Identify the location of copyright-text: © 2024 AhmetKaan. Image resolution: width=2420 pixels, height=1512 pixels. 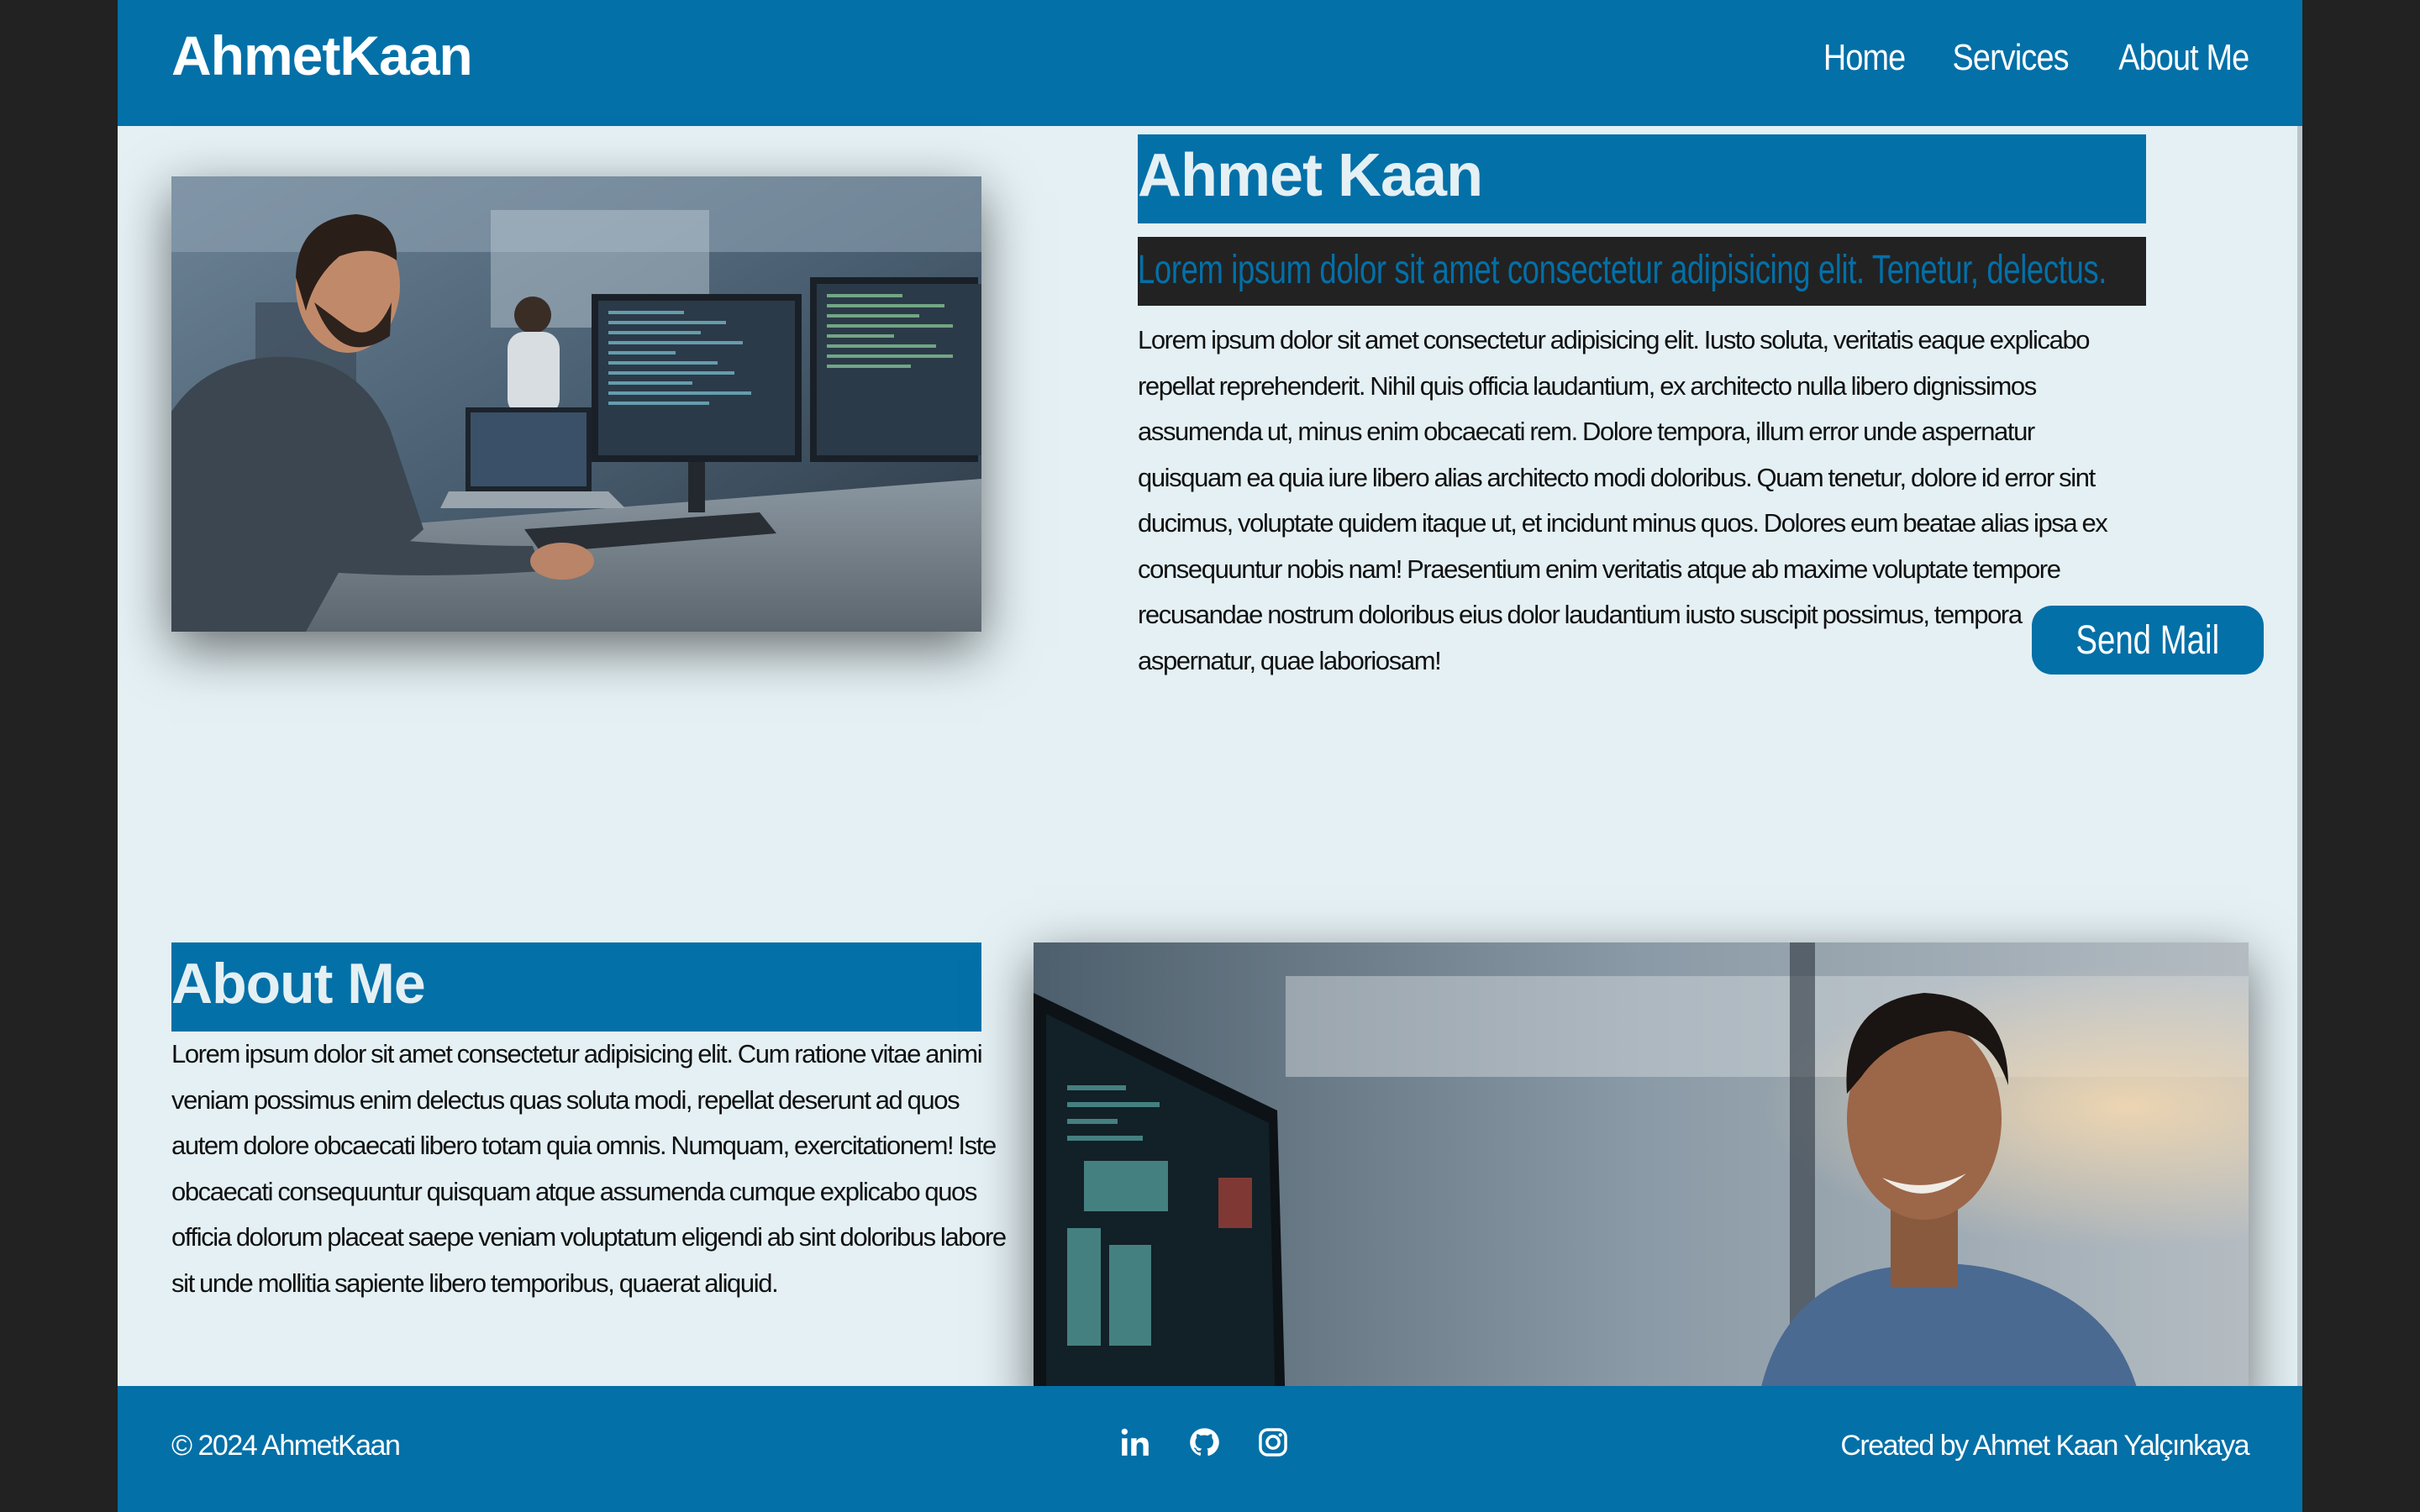
(286, 1446).